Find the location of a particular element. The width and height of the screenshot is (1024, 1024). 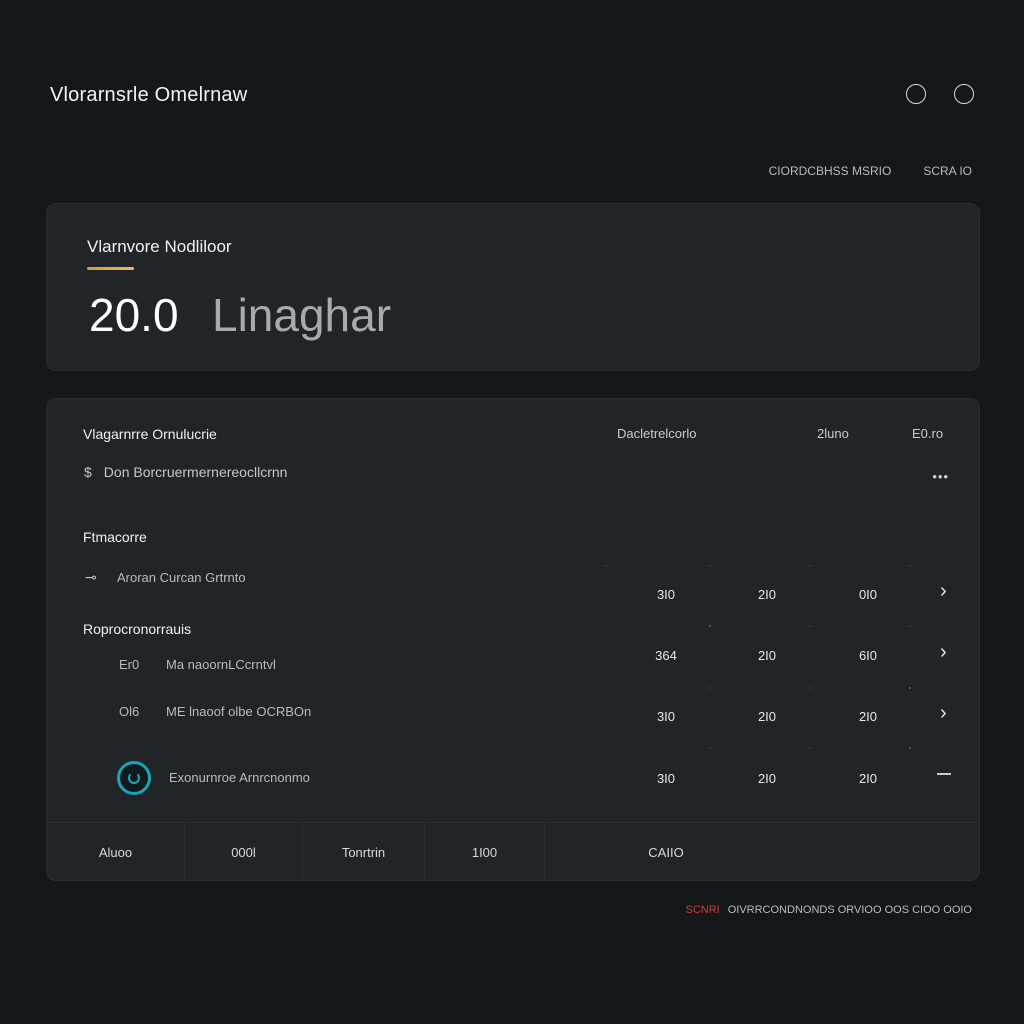

table-title: Vlagarnrre Ornulucrie is located at coordinates (150, 434).